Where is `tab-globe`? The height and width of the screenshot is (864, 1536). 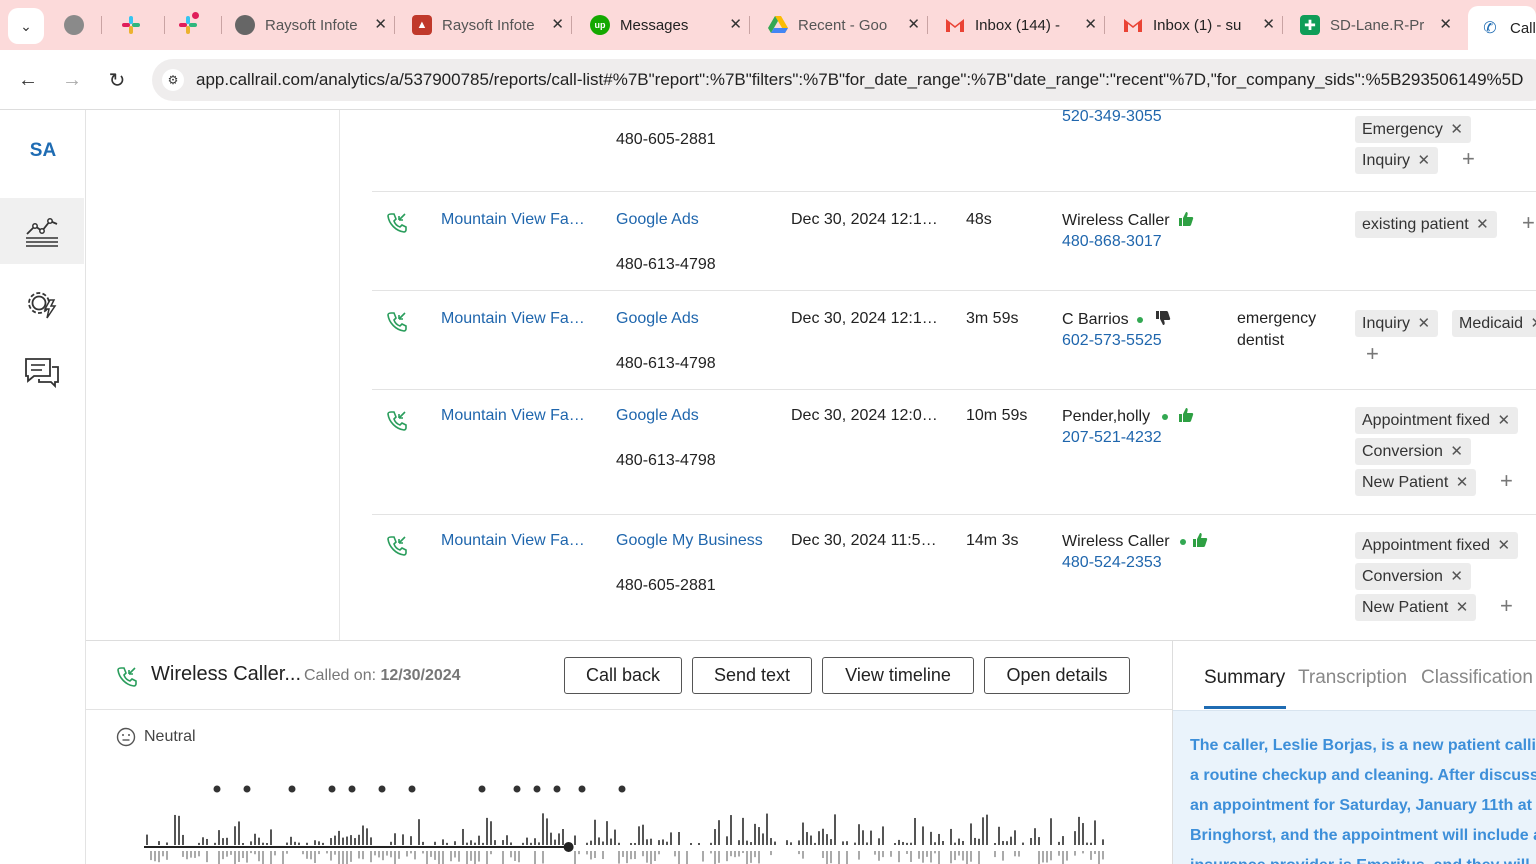 tab-globe is located at coordinates (77, 25).